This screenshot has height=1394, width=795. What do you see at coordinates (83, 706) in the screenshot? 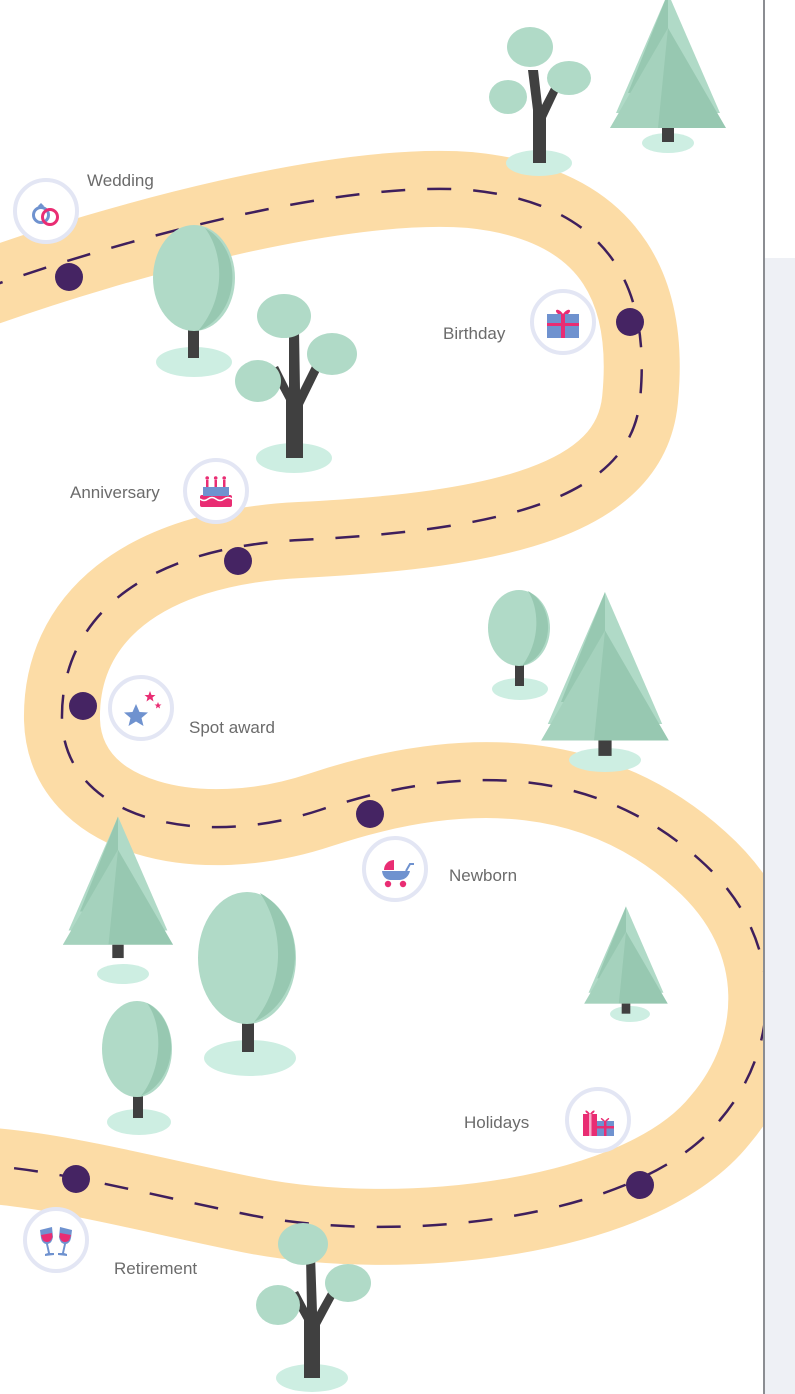
I see `stop-spot-award` at bounding box center [83, 706].